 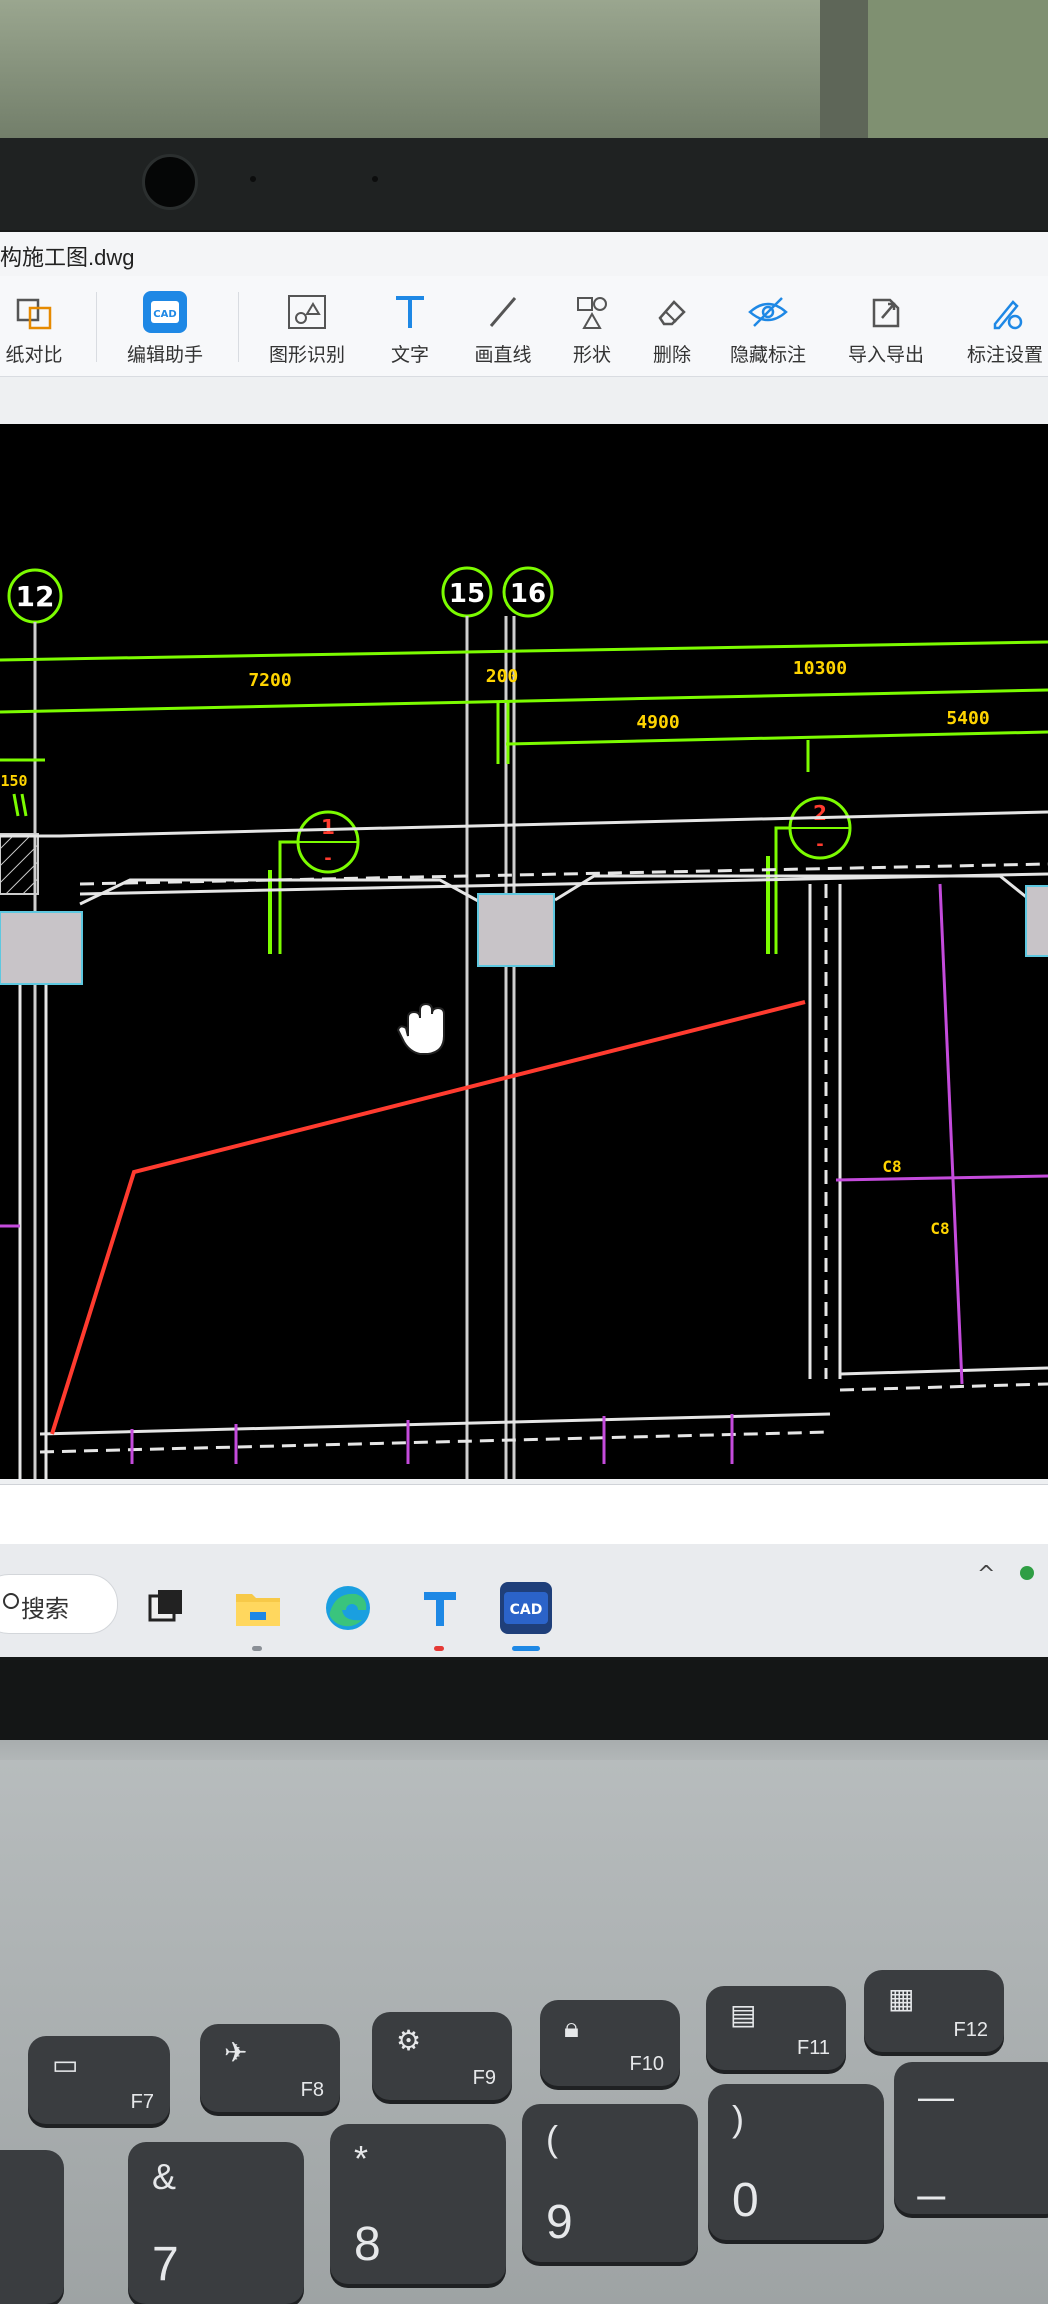 What do you see at coordinates (1004, 355) in the screenshot?
I see `tool-label: 标注设置` at bounding box center [1004, 355].